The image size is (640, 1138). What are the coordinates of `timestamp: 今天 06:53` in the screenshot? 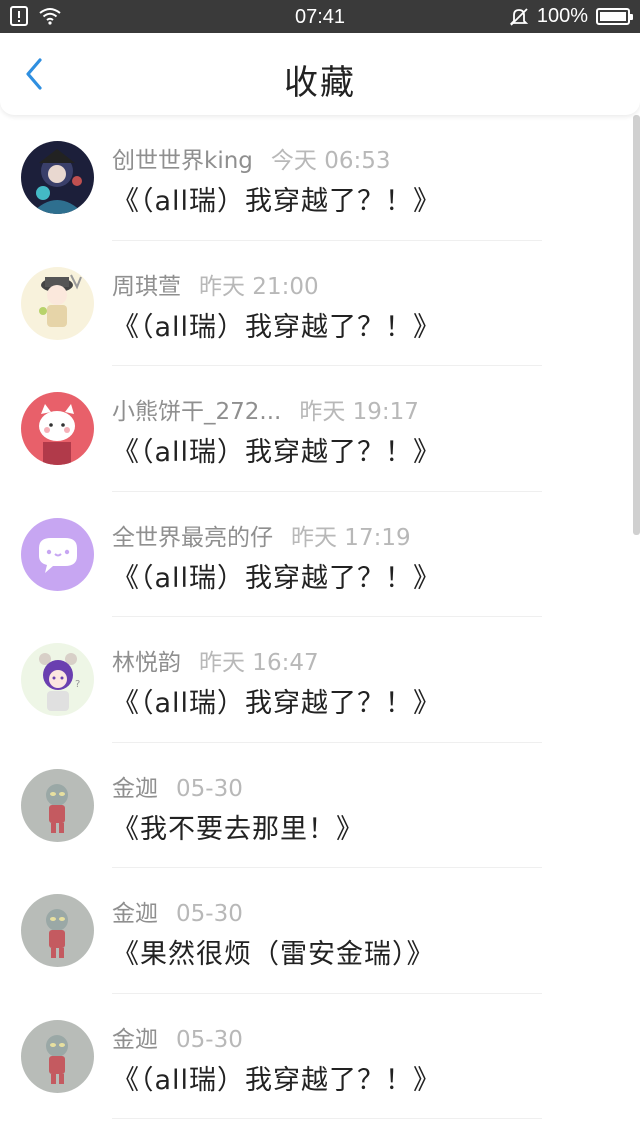 It's located at (330, 161).